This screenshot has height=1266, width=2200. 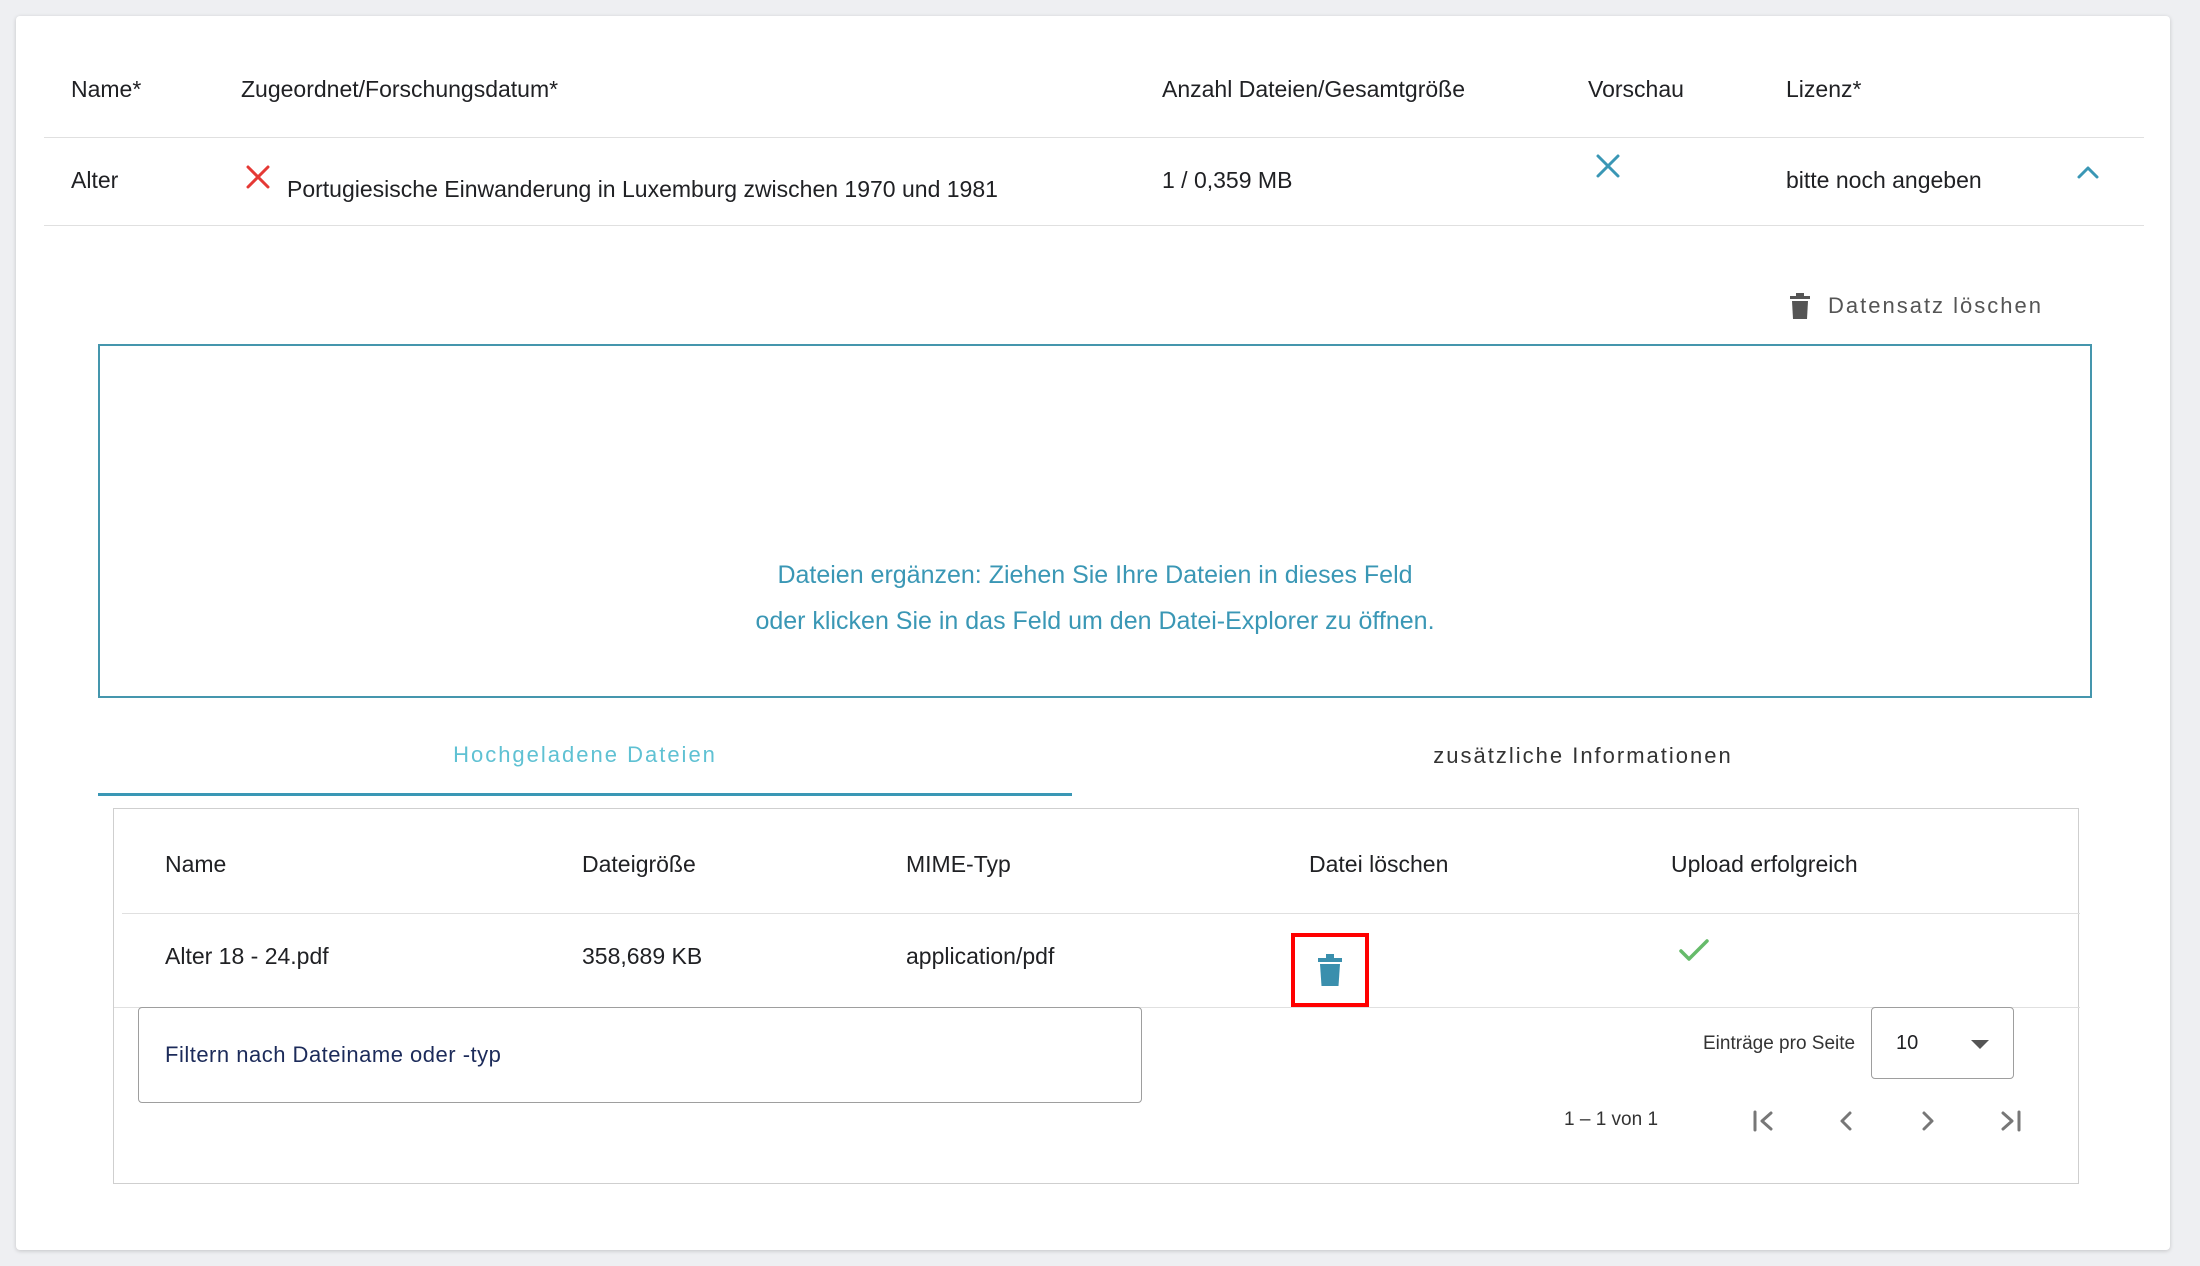 I want to click on first-page-icon, so click(x=1763, y=1121).